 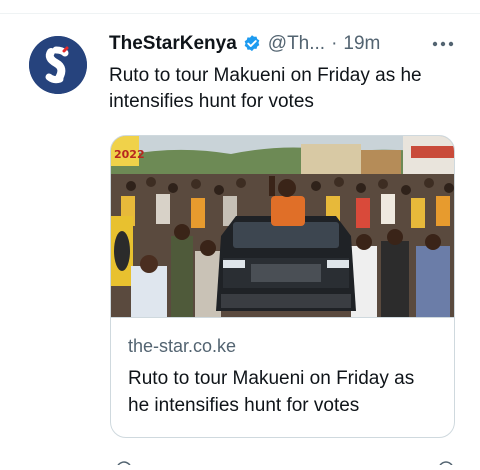 What do you see at coordinates (240, 13) in the screenshot?
I see `top-divider` at bounding box center [240, 13].